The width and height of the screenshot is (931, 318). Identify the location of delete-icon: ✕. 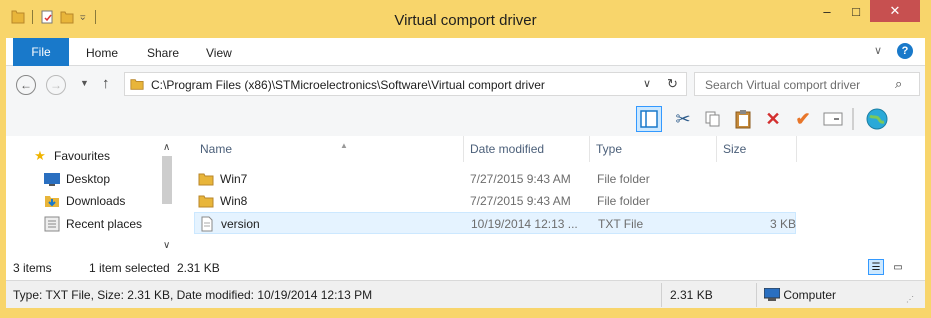
(773, 119).